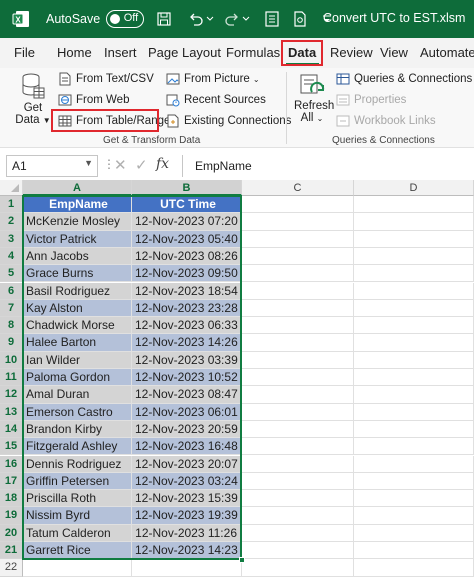 This screenshot has width=474, height=579. I want to click on insert-function-icon: fx, so click(162, 164).